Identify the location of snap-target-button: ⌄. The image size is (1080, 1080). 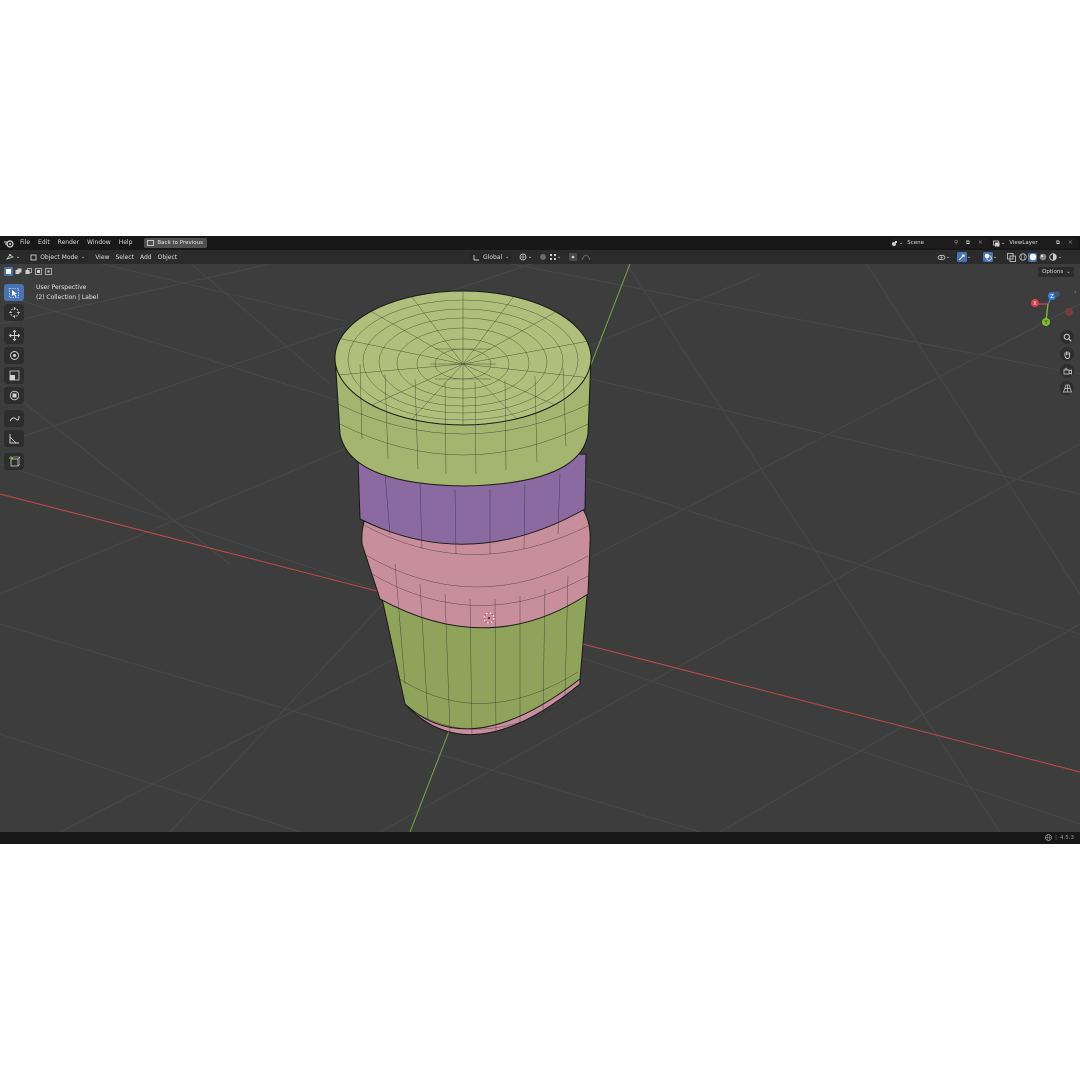
(555, 257).